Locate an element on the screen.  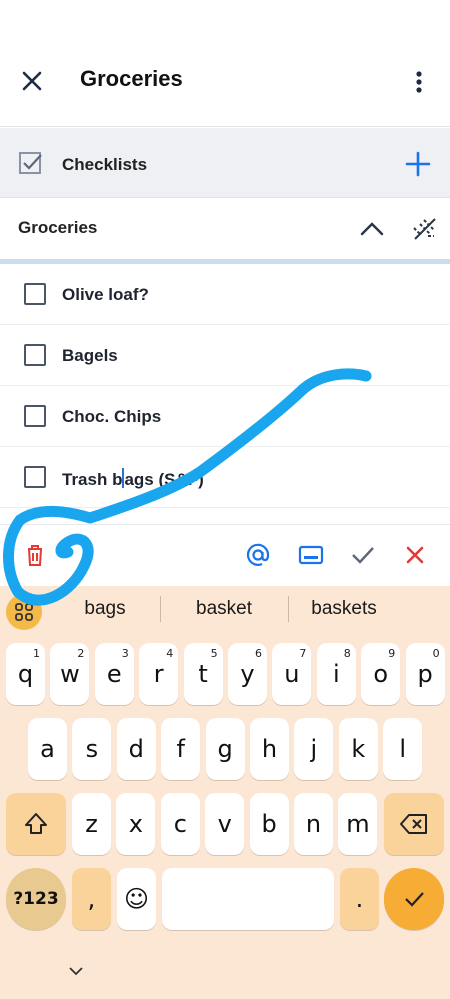
key-hint: 6 is located at coordinates (258, 653).